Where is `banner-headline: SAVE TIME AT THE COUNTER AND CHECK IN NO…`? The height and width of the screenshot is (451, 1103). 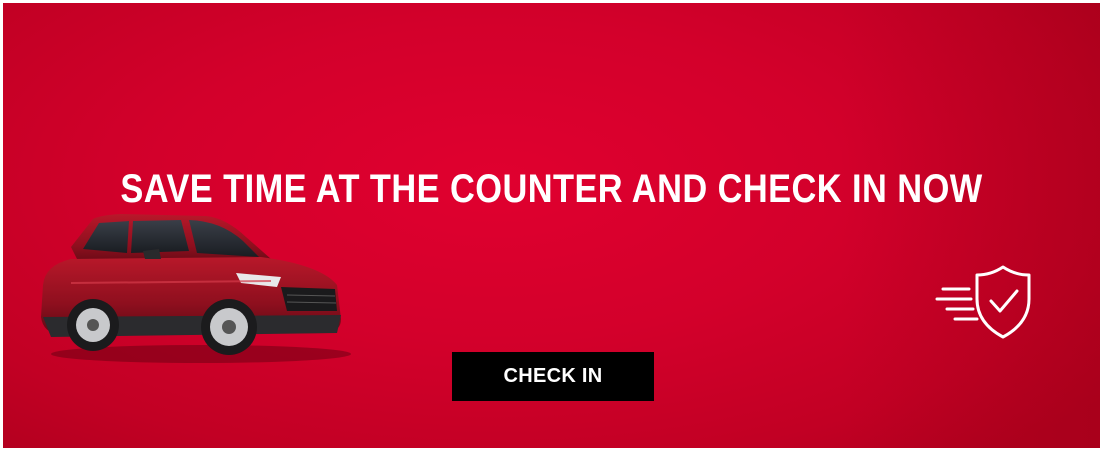 banner-headline: SAVE TIME AT THE COUNTER AND CHECK IN NO… is located at coordinates (551, 189).